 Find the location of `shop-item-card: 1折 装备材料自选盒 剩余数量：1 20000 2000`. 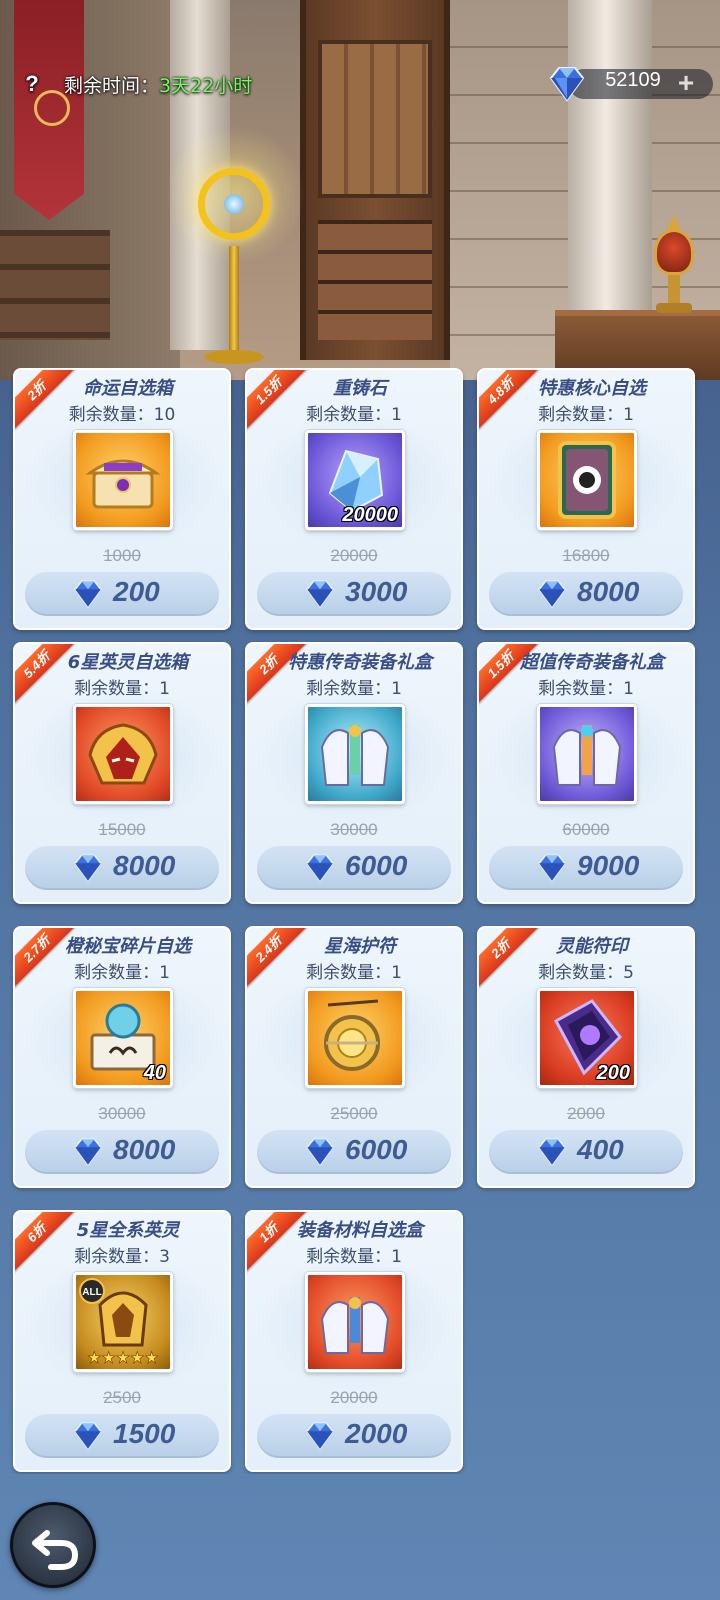

shop-item-card: 1折 装备材料自选盒 剩余数量：1 20000 2000 is located at coordinates (354, 1341).